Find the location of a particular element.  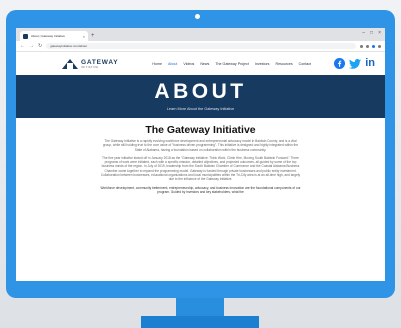

nav-videos: Videos is located at coordinates (188, 64).